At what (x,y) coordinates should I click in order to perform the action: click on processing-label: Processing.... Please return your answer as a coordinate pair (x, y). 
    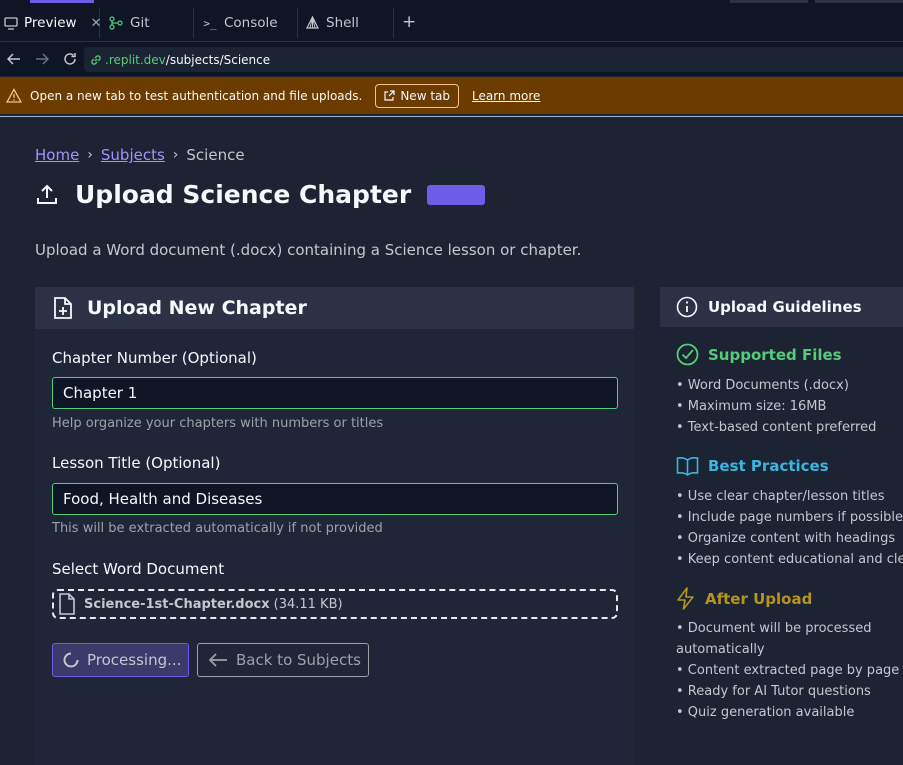
    Looking at the image, I should click on (134, 660).